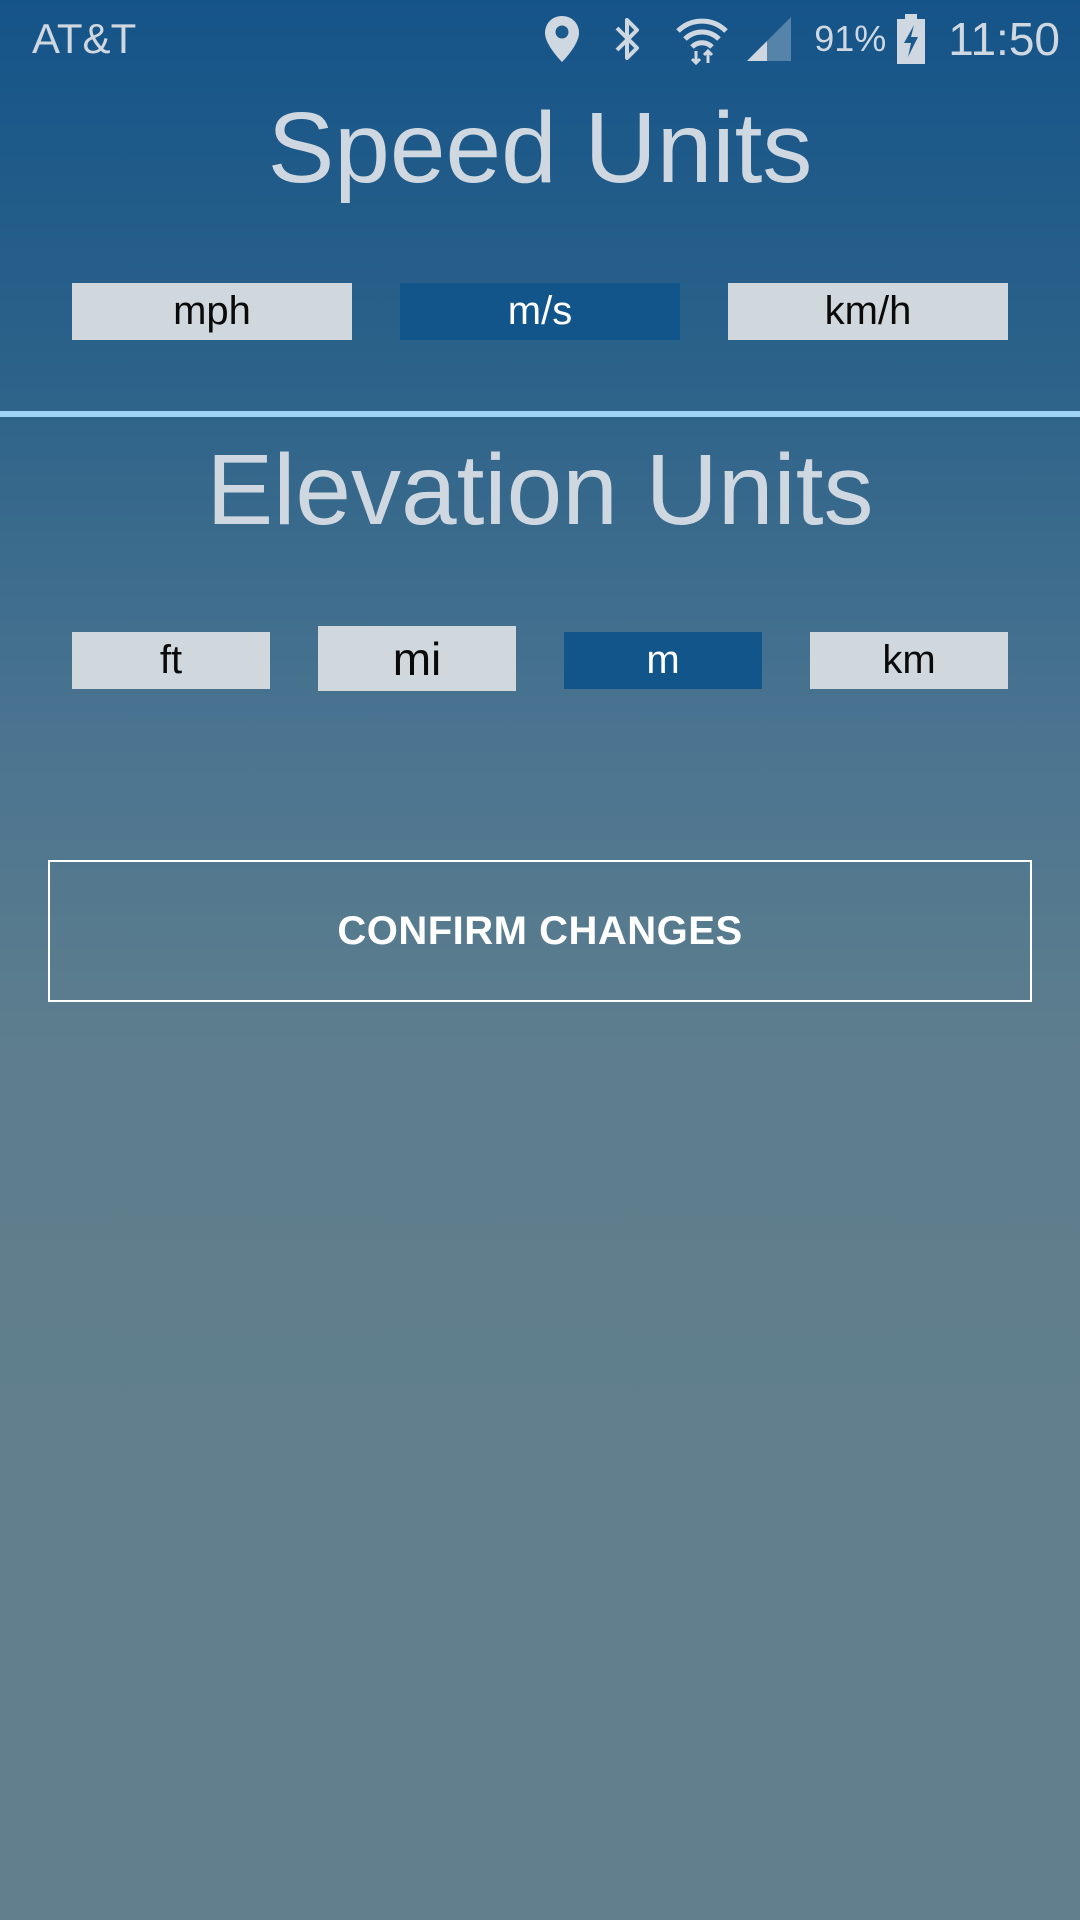 This screenshot has width=1080, height=1920. What do you see at coordinates (1004, 39) in the screenshot?
I see `clock: 11:50` at bounding box center [1004, 39].